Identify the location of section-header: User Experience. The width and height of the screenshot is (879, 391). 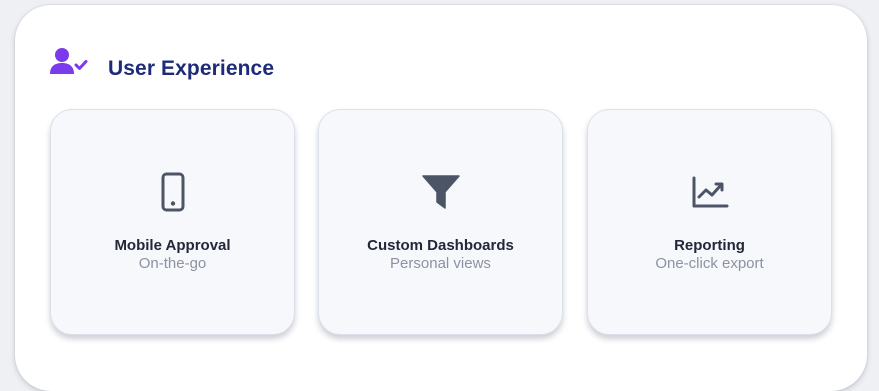
(162, 64).